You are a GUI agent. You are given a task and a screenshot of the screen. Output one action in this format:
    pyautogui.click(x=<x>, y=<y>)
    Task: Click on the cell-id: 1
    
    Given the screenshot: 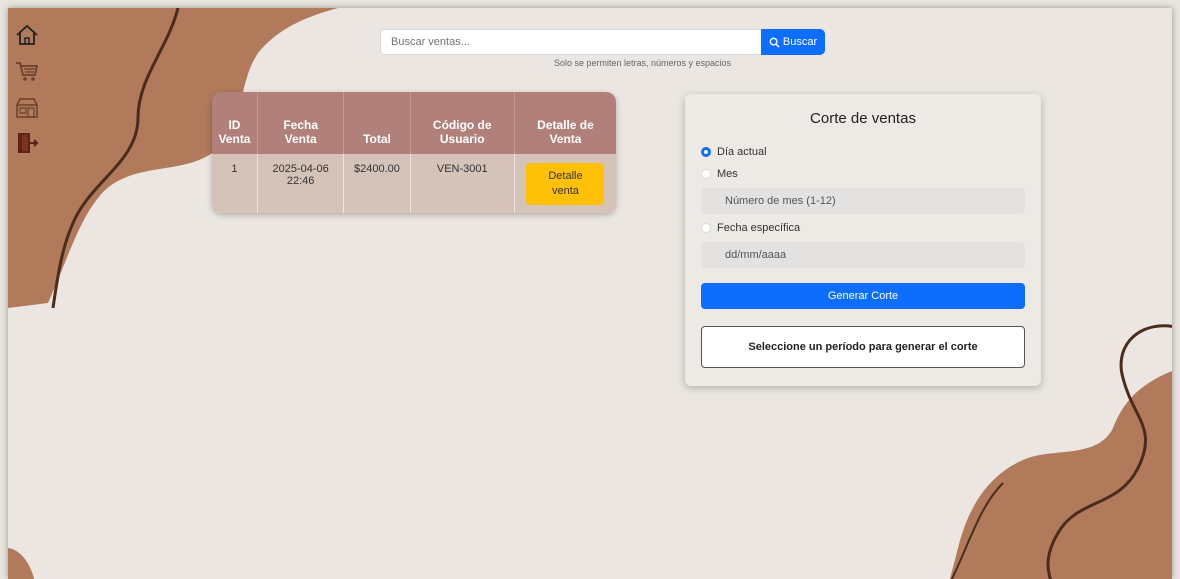 What is the action you would take?
    pyautogui.click(x=235, y=183)
    